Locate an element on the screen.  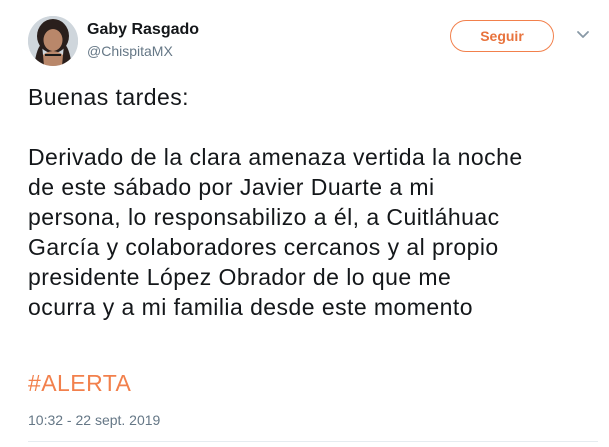
chevron-down-icon is located at coordinates (583, 34).